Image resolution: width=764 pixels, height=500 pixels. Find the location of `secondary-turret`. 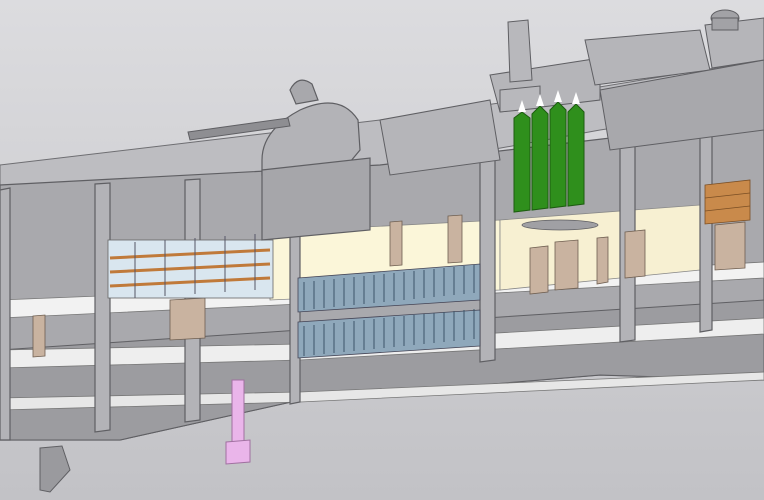

secondary-turret is located at coordinates (725, 20).